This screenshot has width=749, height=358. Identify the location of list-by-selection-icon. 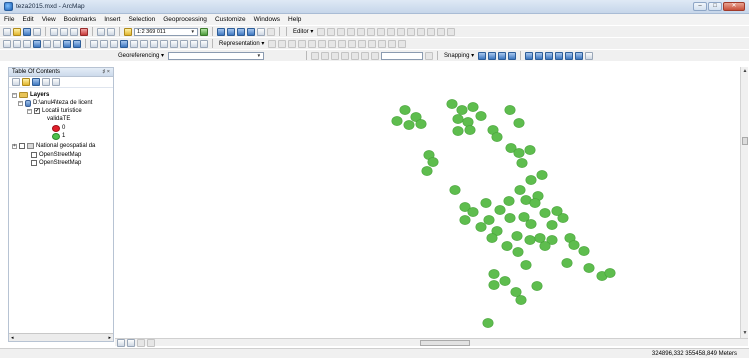
(46, 82).